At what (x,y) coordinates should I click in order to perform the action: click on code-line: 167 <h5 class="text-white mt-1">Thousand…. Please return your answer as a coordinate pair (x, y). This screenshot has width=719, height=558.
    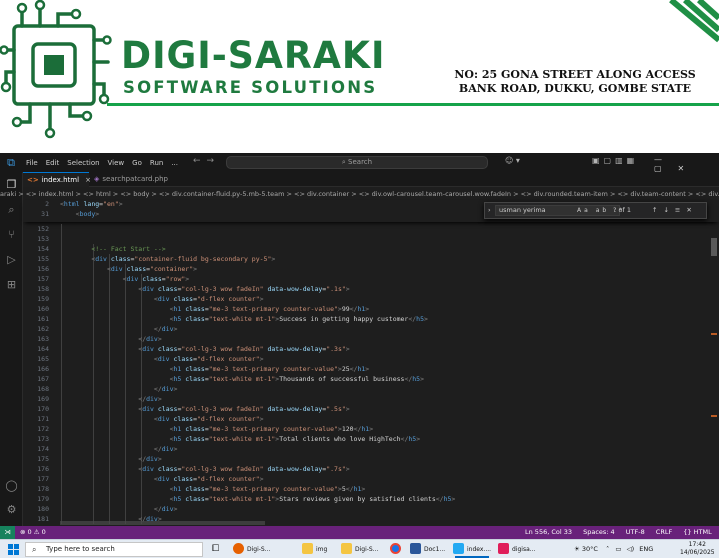
    Looking at the image, I should click on (371, 379).